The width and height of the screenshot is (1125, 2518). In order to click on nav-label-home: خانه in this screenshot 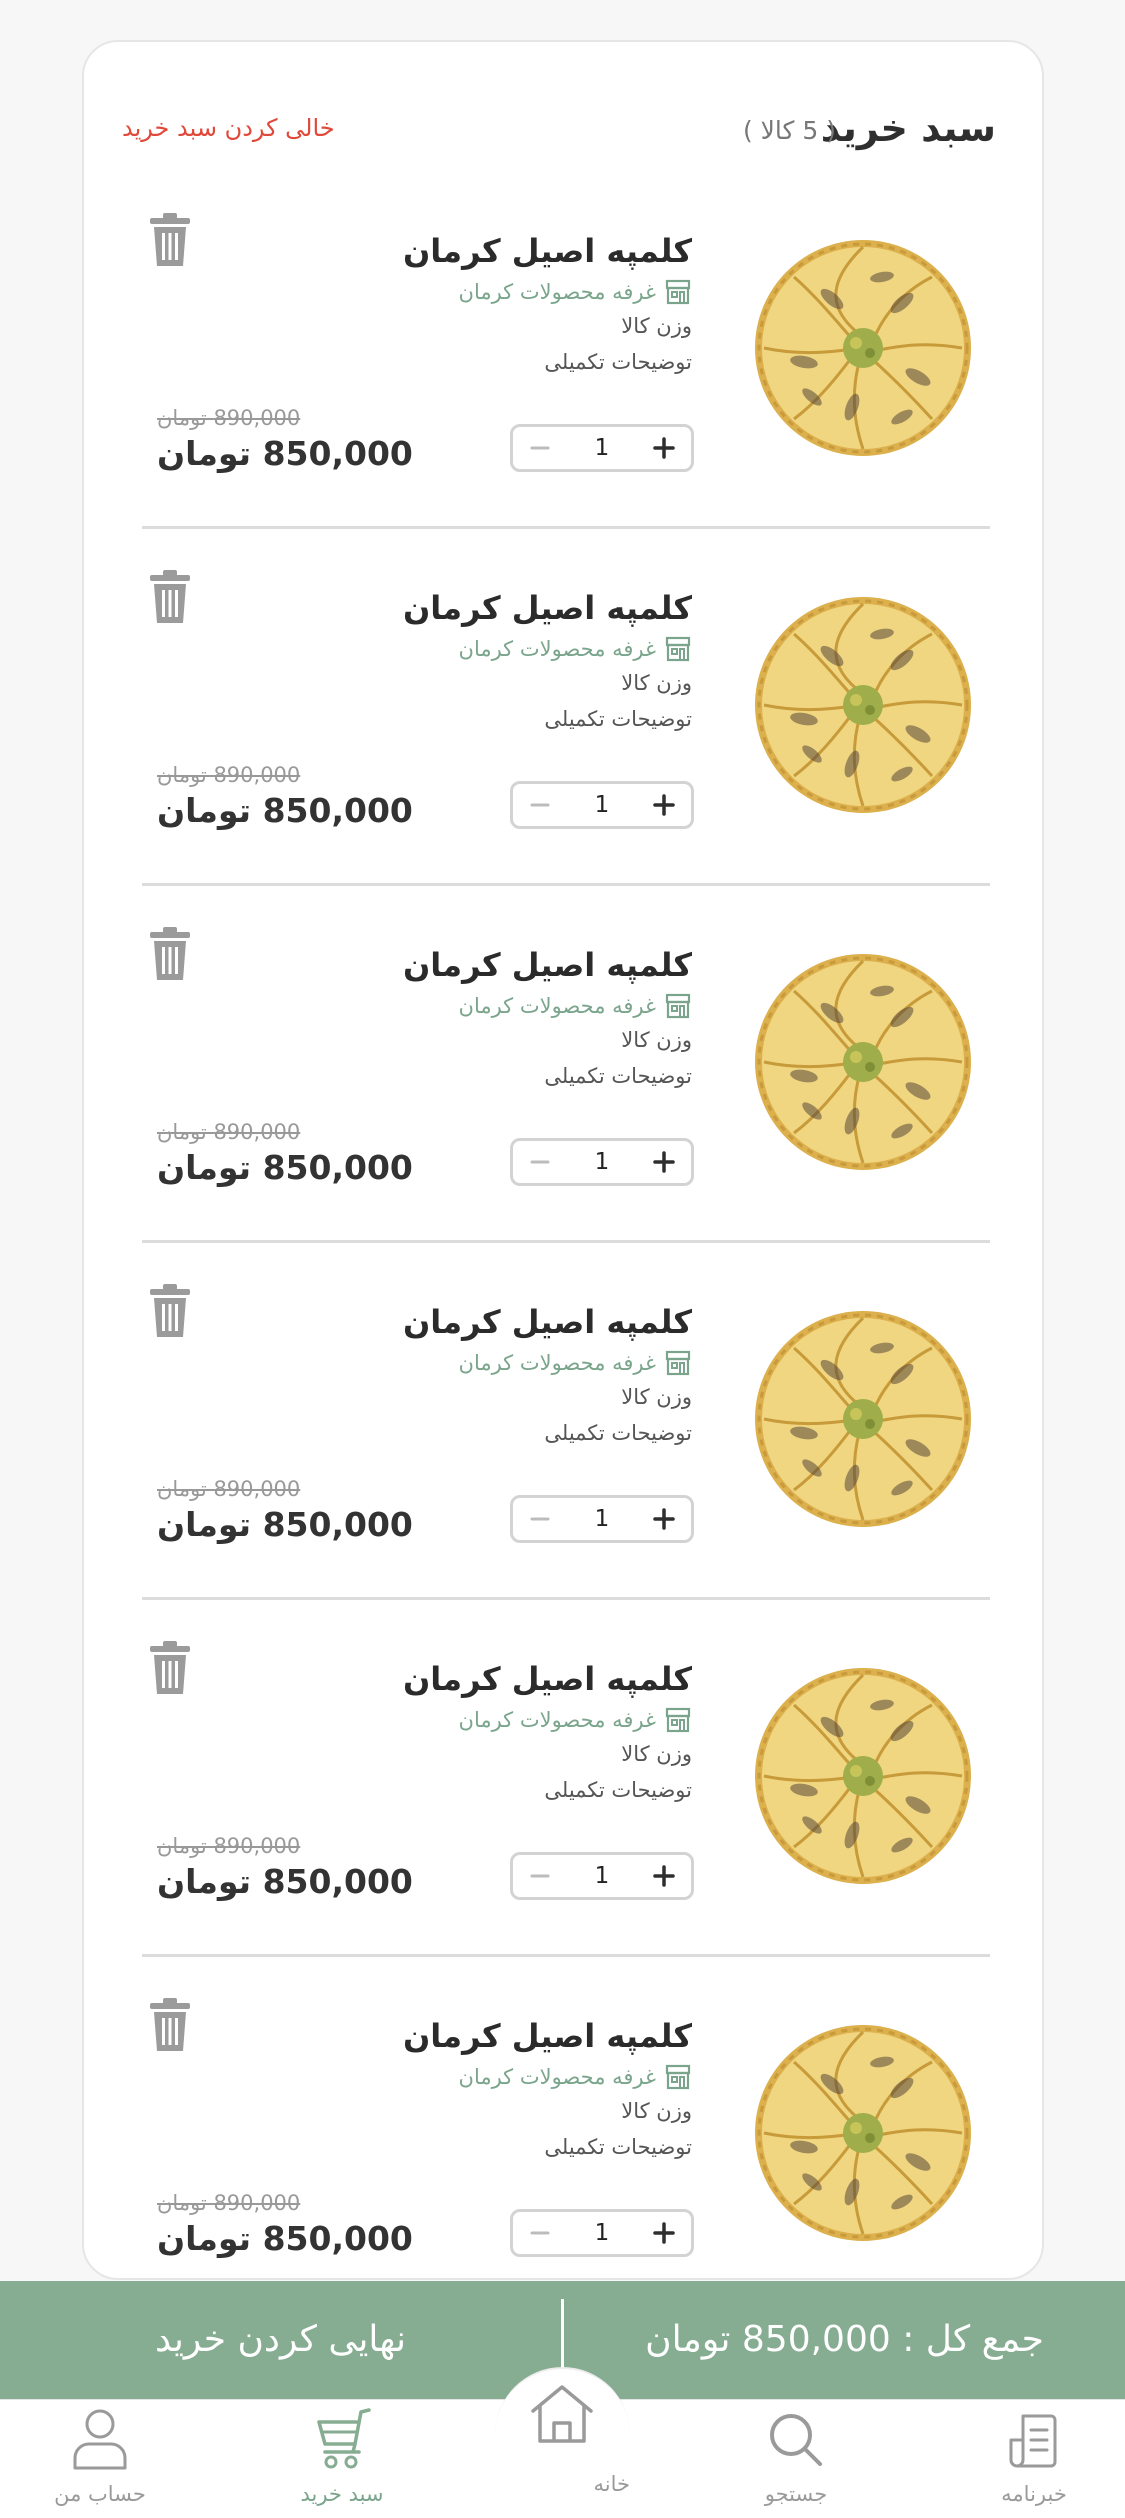, I will do `click(611, 2484)`.